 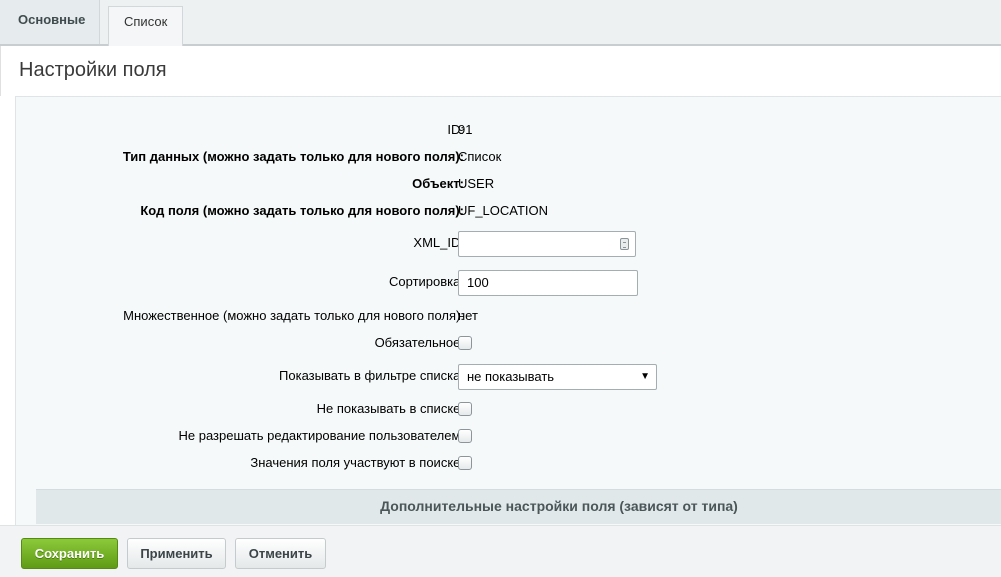 I want to click on object-label: Объект:, so click(x=438, y=183).